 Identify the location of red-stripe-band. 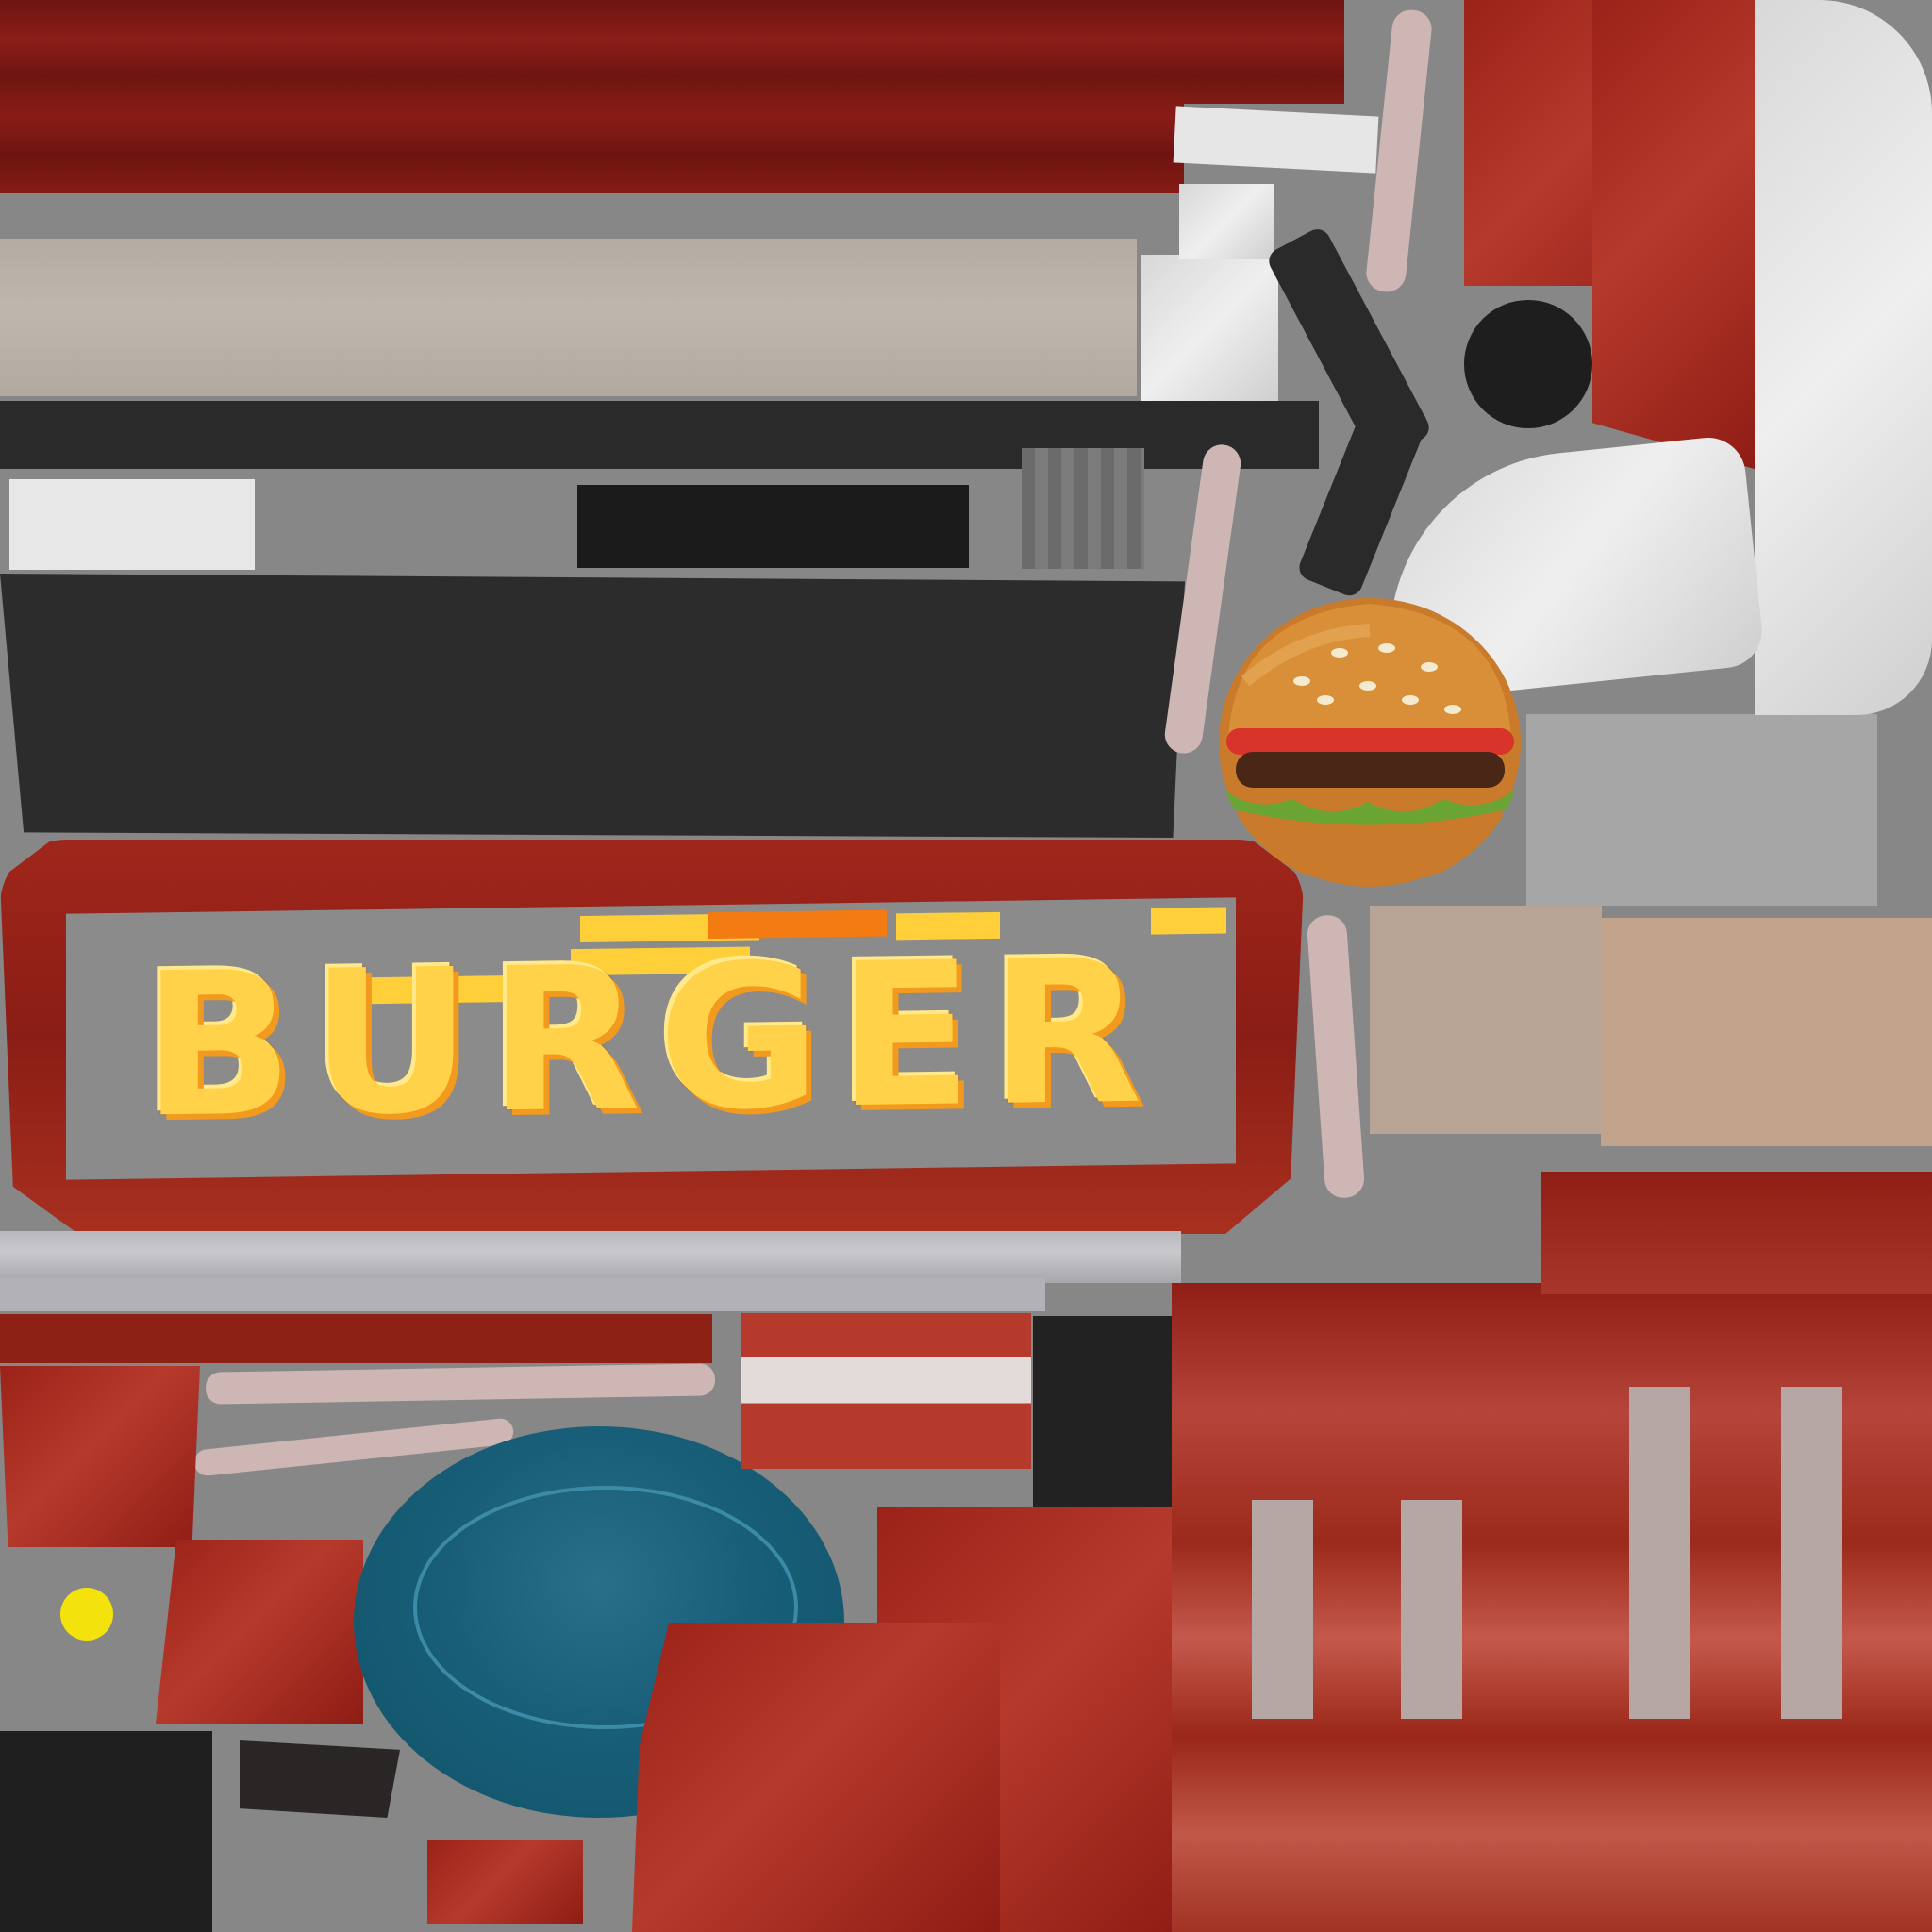
(672, 96).